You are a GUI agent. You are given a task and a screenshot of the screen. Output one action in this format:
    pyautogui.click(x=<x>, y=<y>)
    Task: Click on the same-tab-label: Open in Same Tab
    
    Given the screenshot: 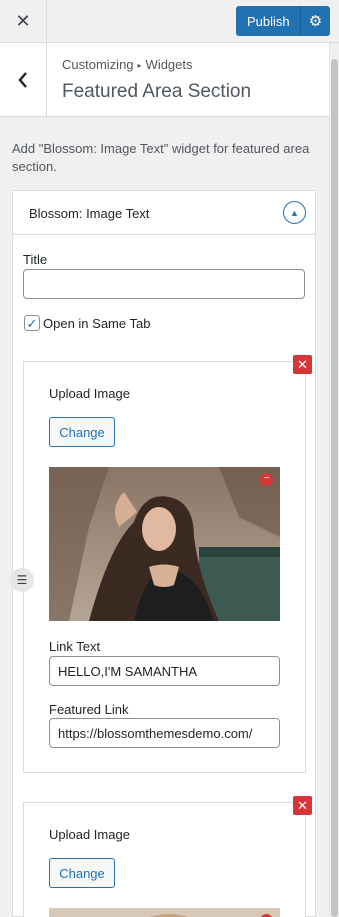 What is the action you would take?
    pyautogui.click(x=97, y=323)
    